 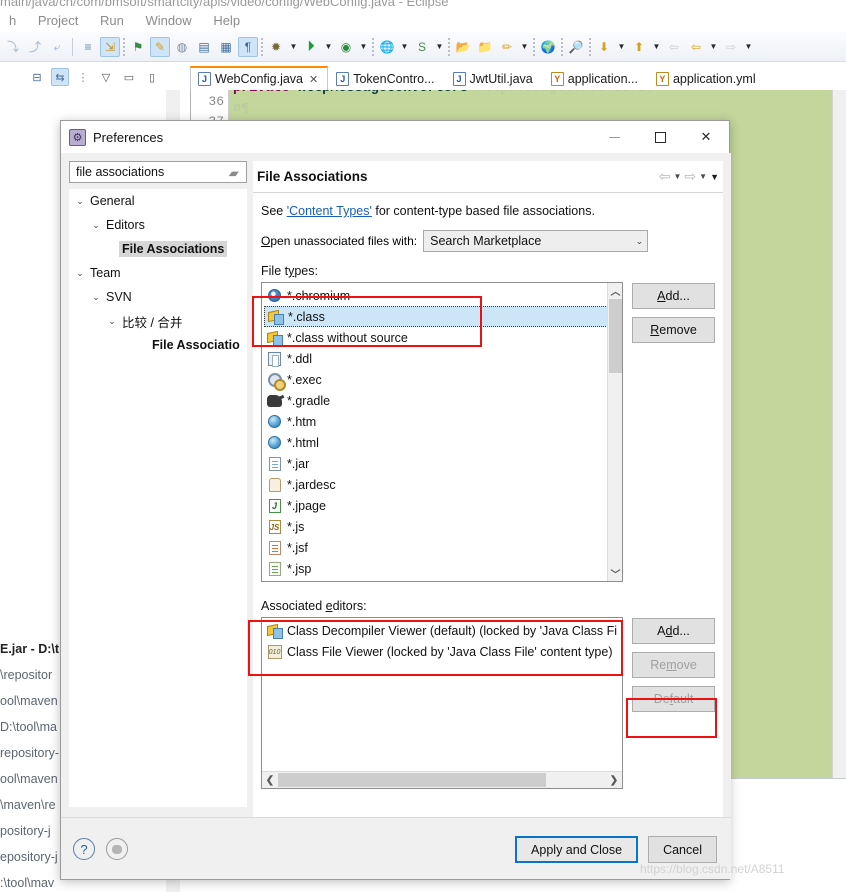 What do you see at coordinates (690, 176) in the screenshot?
I see `forward-arrow-icon: ⇨` at bounding box center [690, 176].